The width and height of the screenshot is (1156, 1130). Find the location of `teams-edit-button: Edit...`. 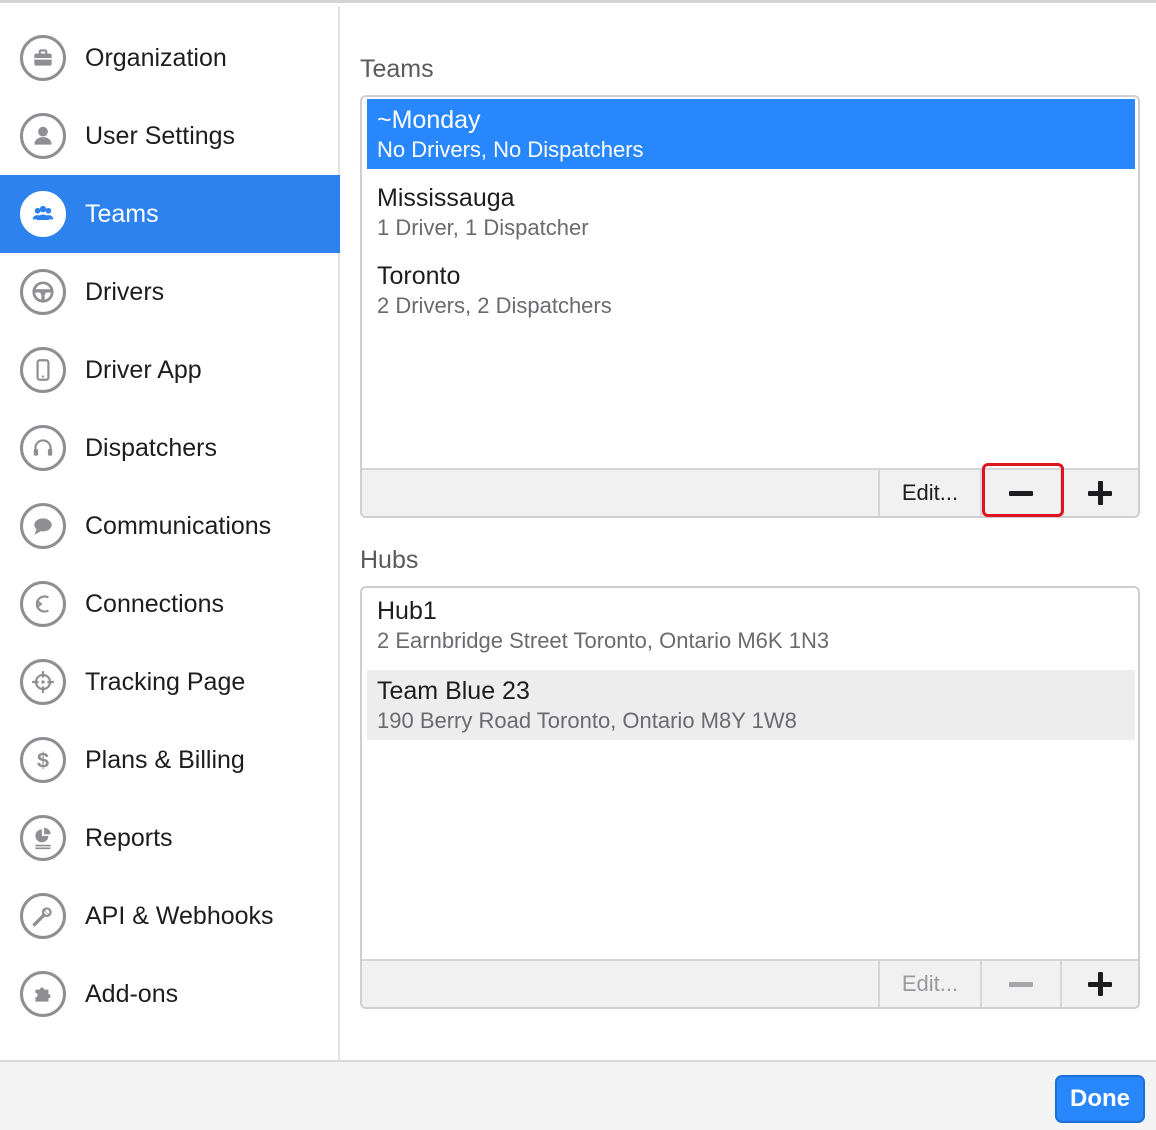

teams-edit-button: Edit... is located at coordinates (929, 493).